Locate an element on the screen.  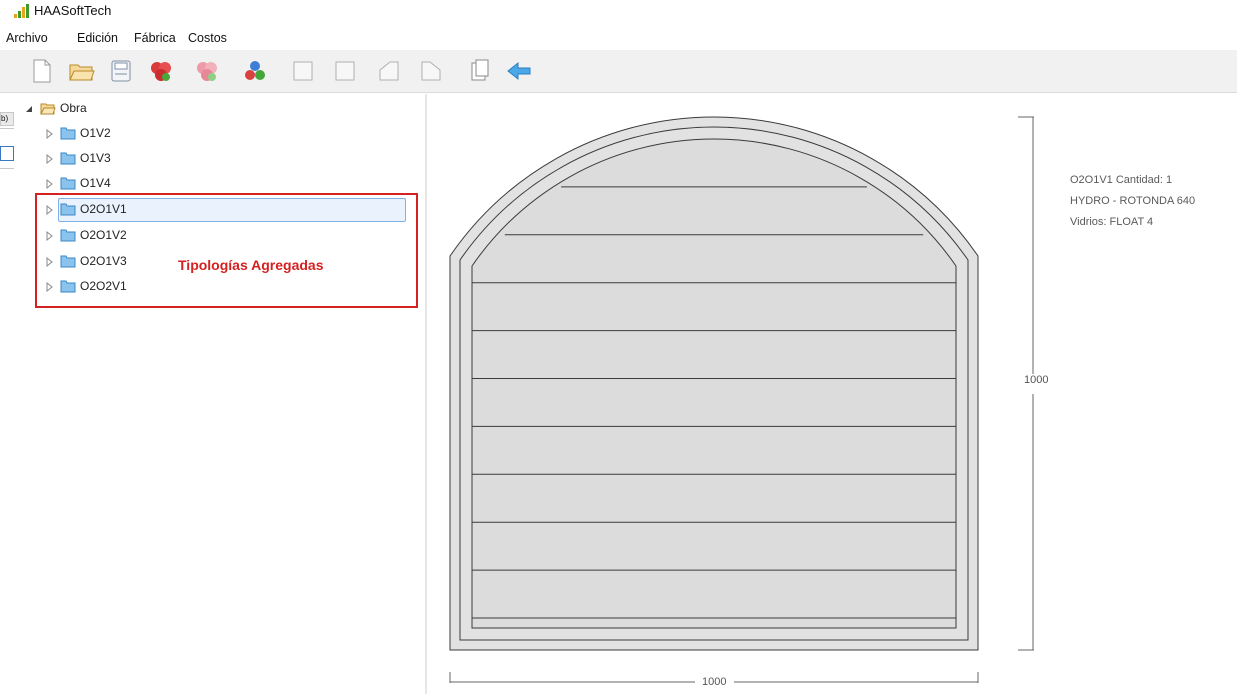
typology-system: HYDRO - ROTONDA 640 is located at coordinates (1133, 201).